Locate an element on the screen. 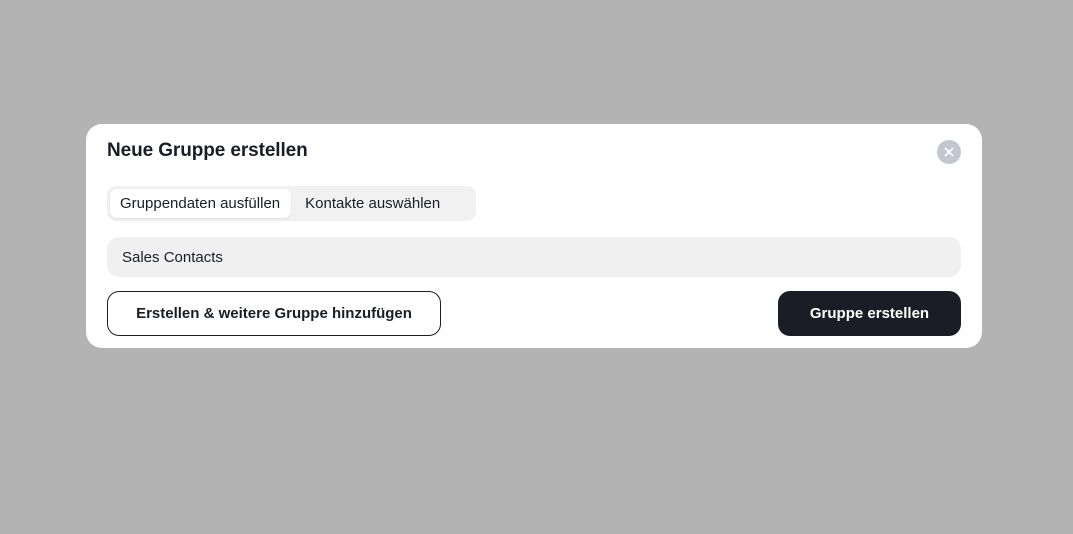  close-icon is located at coordinates (949, 152).